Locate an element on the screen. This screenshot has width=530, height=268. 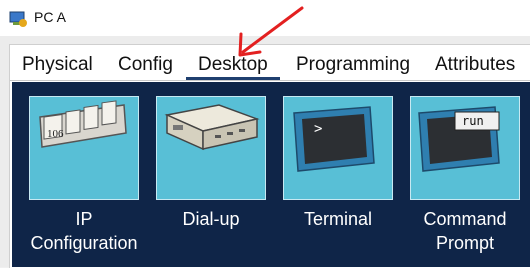
dial-up-label: Dial-up is located at coordinates (211, 219).